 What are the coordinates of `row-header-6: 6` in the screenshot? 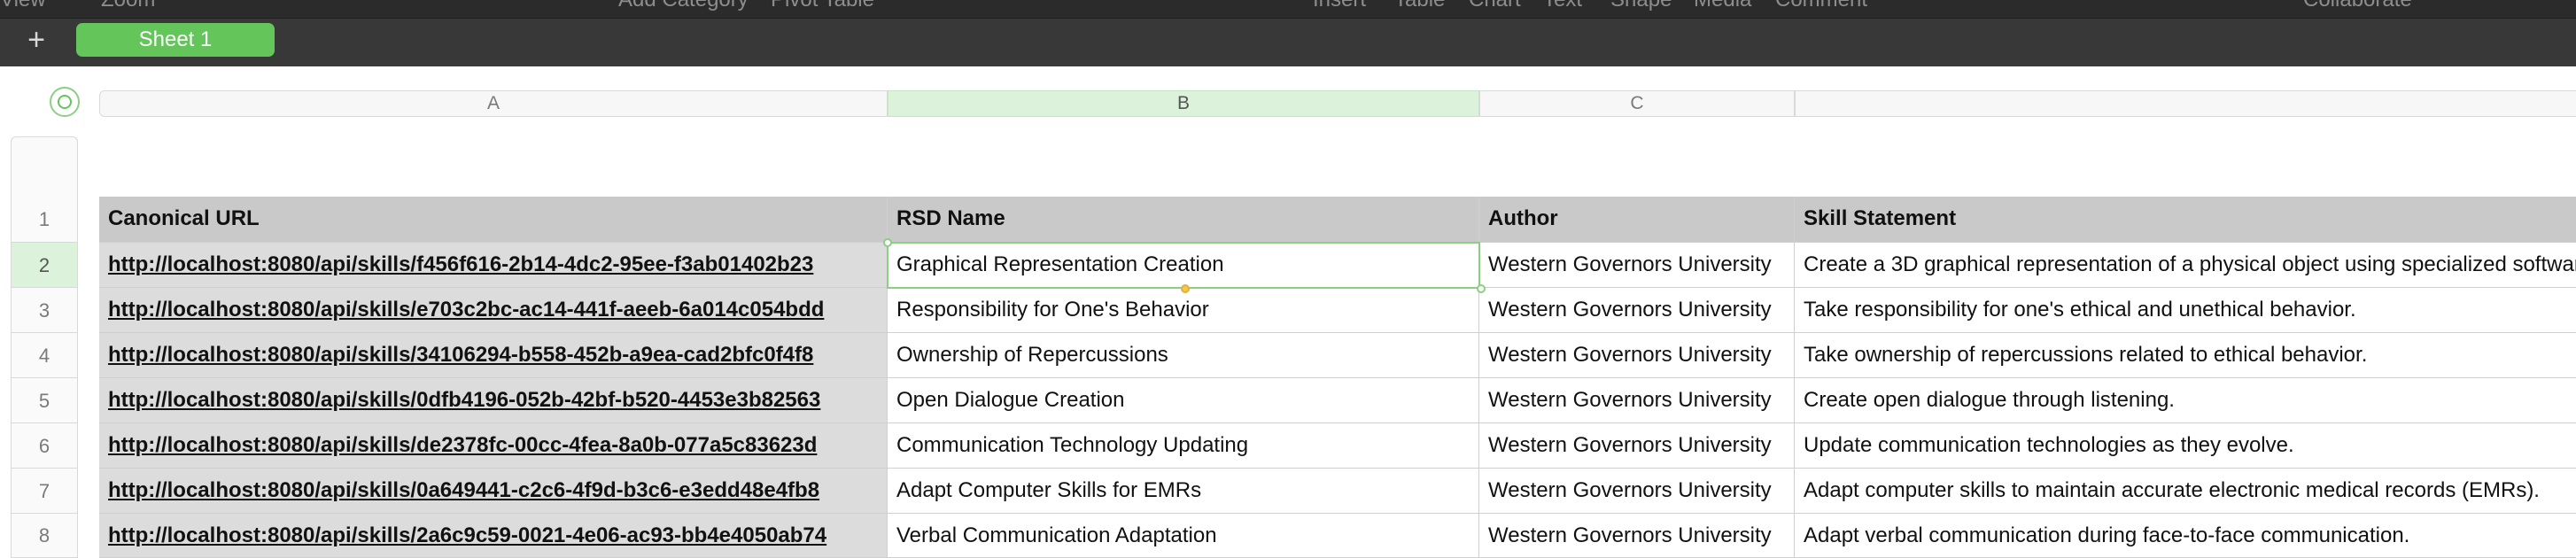 It's located at (44, 446).